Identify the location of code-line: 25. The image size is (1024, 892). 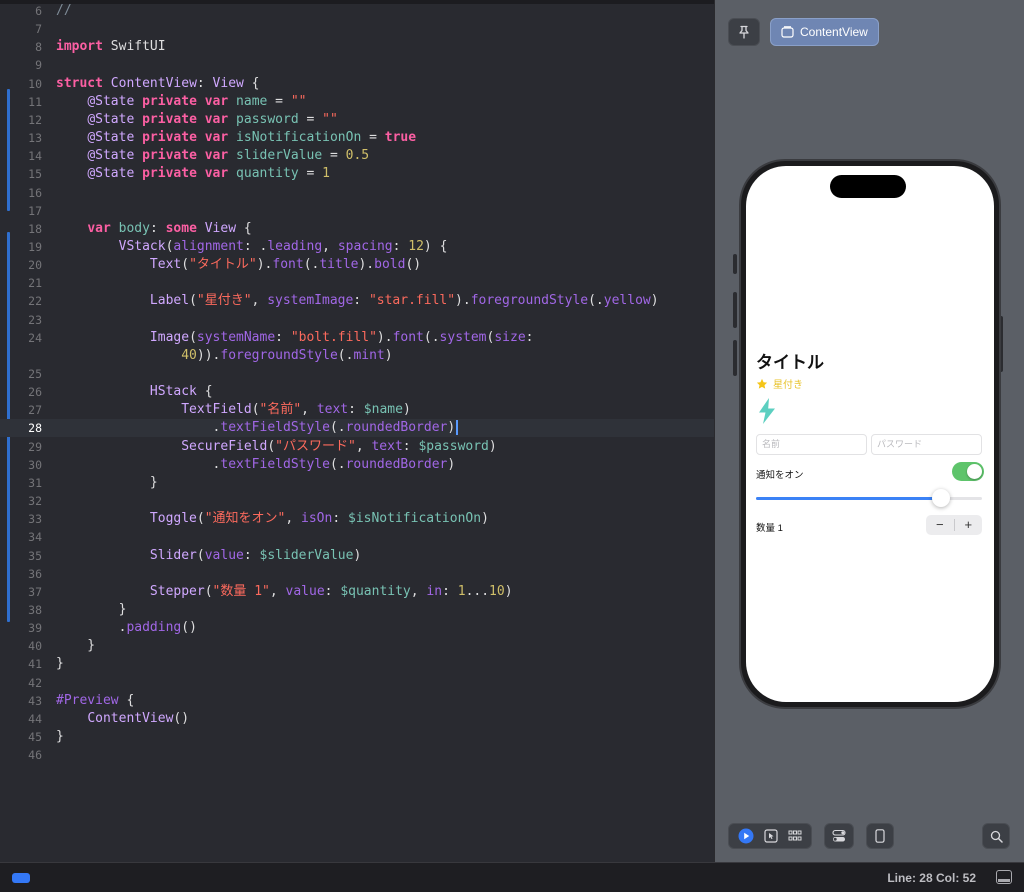
(357, 374).